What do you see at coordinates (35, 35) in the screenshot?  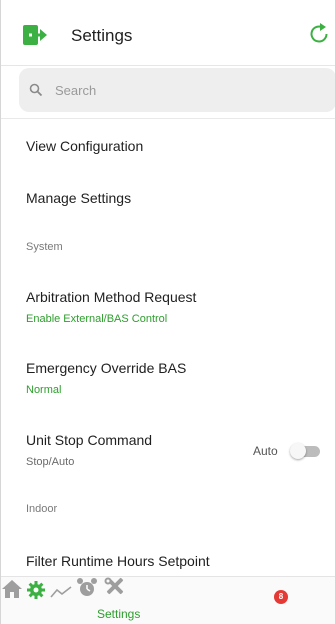 I see `logout-icon` at bounding box center [35, 35].